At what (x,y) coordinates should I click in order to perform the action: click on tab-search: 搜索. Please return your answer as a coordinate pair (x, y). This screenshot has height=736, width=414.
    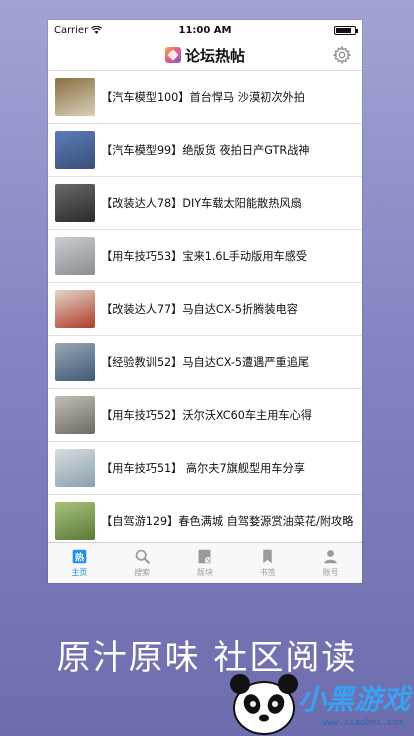
    Looking at the image, I should click on (142, 563).